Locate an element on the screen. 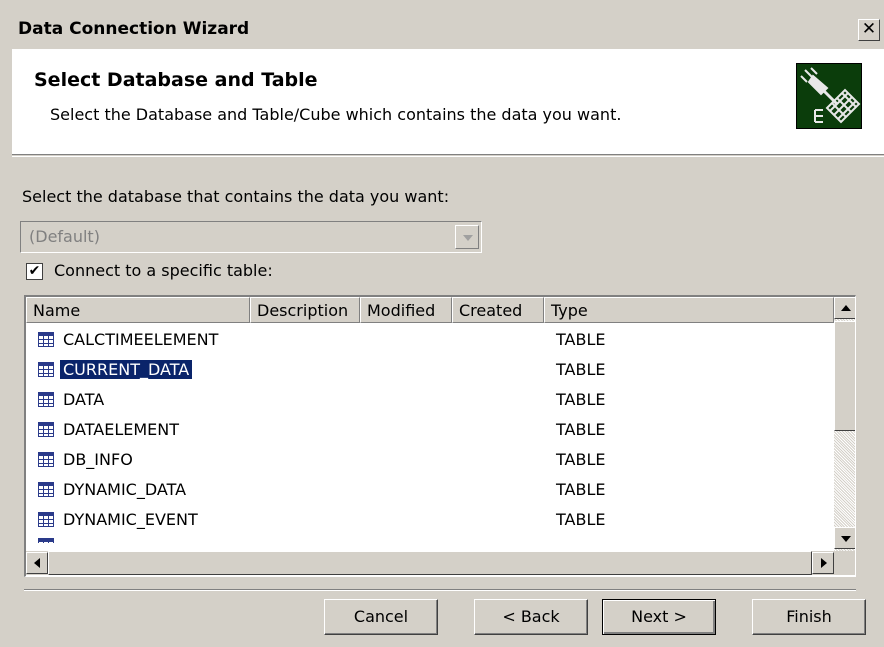 Image resolution: width=884 pixels, height=647 pixels. table-row-name: DATAELEMENT is located at coordinates (121, 429).